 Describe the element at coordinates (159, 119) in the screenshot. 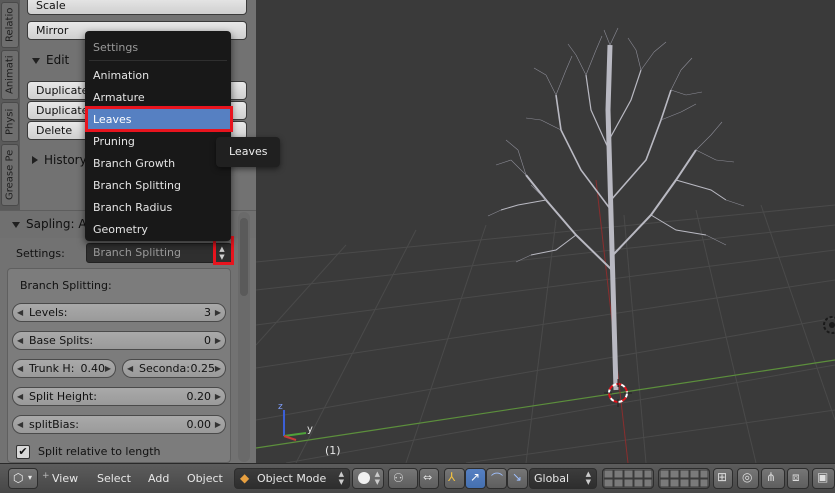

I see `leaves-item-highlight` at that location.